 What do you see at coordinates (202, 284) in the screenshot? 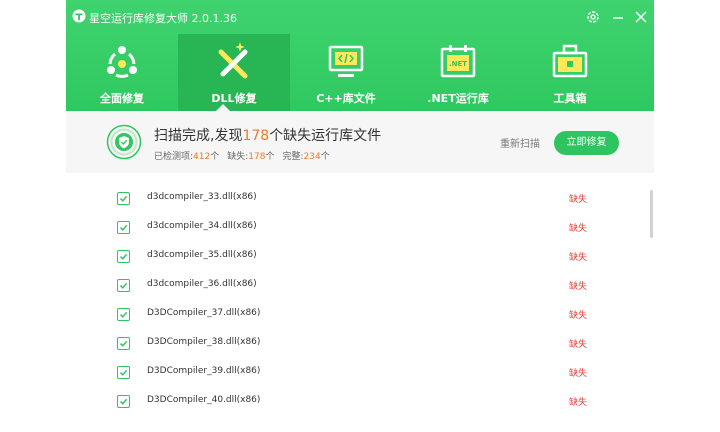
I see `file-name: d3dcompiler_36.dll(x86)` at bounding box center [202, 284].